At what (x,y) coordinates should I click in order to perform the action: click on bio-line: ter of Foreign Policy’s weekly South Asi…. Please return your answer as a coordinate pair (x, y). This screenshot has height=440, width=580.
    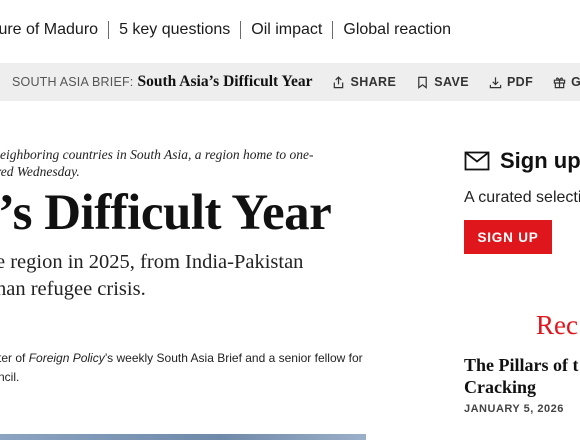
    Looking at the image, I should click on (181, 358).